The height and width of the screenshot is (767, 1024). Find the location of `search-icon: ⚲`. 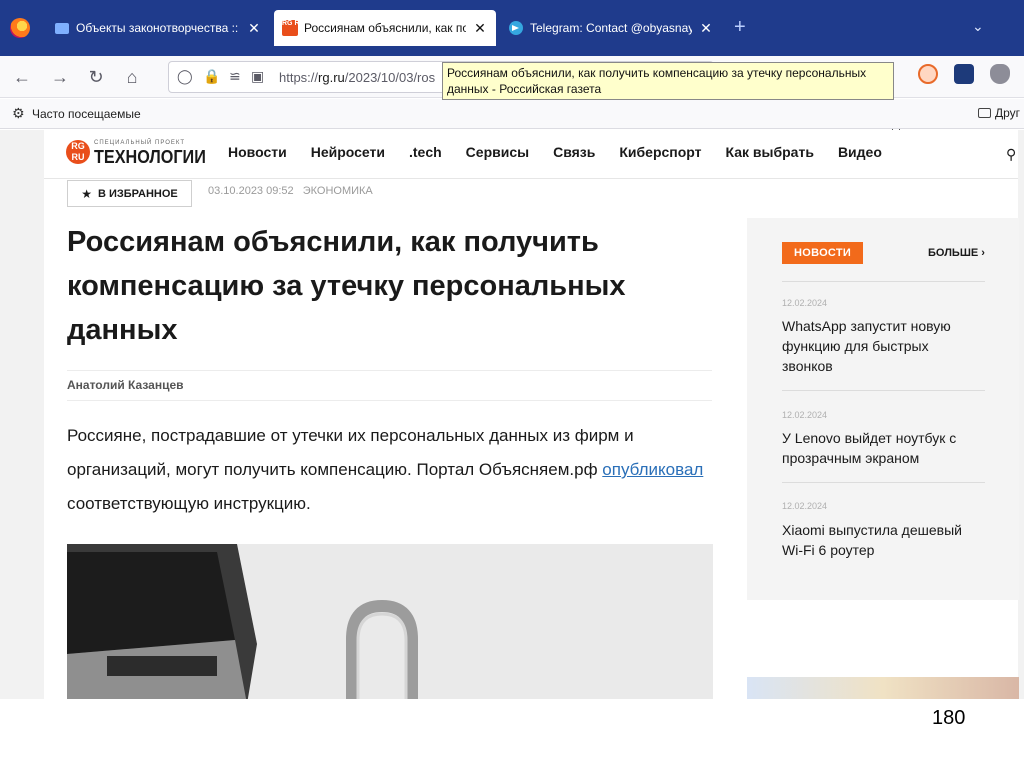

search-icon: ⚲ is located at coordinates (1011, 154).